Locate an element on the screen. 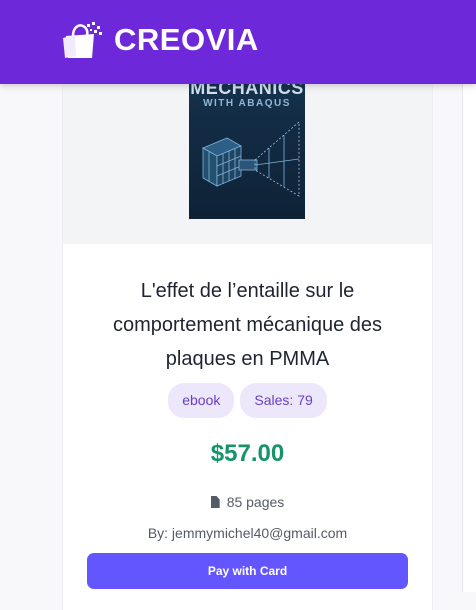  book-cover-subtitle: WITH ABAQUS is located at coordinates (247, 103).